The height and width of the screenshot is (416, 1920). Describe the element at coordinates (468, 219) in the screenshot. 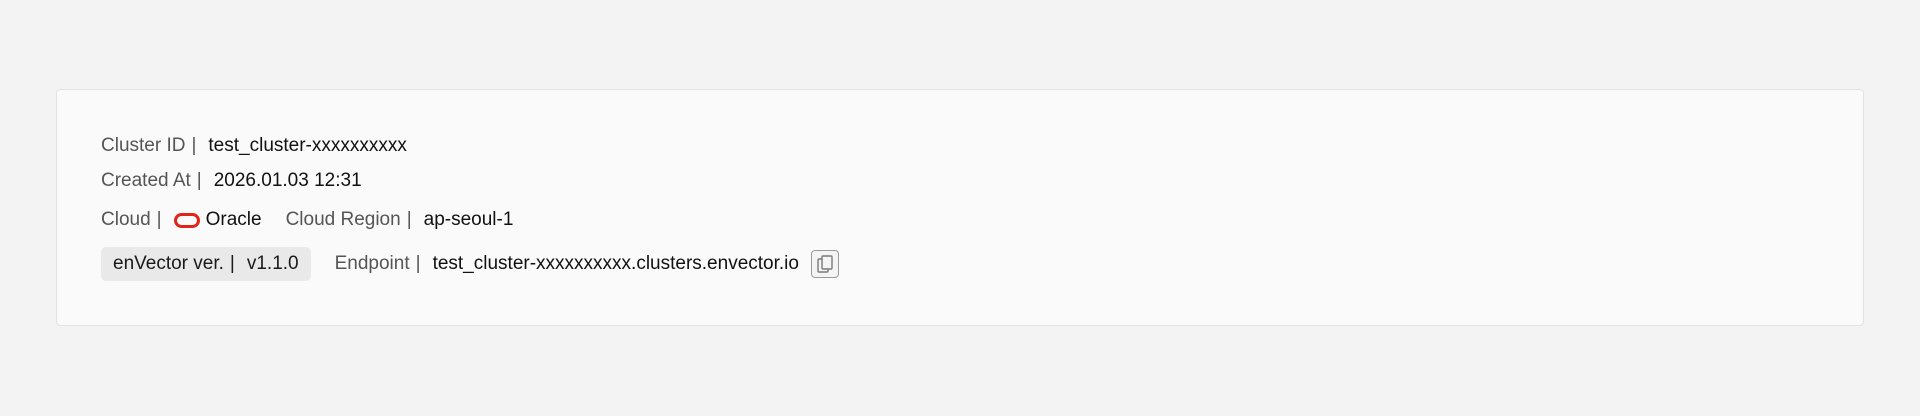

I see `cloud-region-value: ap-seoul-1` at that location.